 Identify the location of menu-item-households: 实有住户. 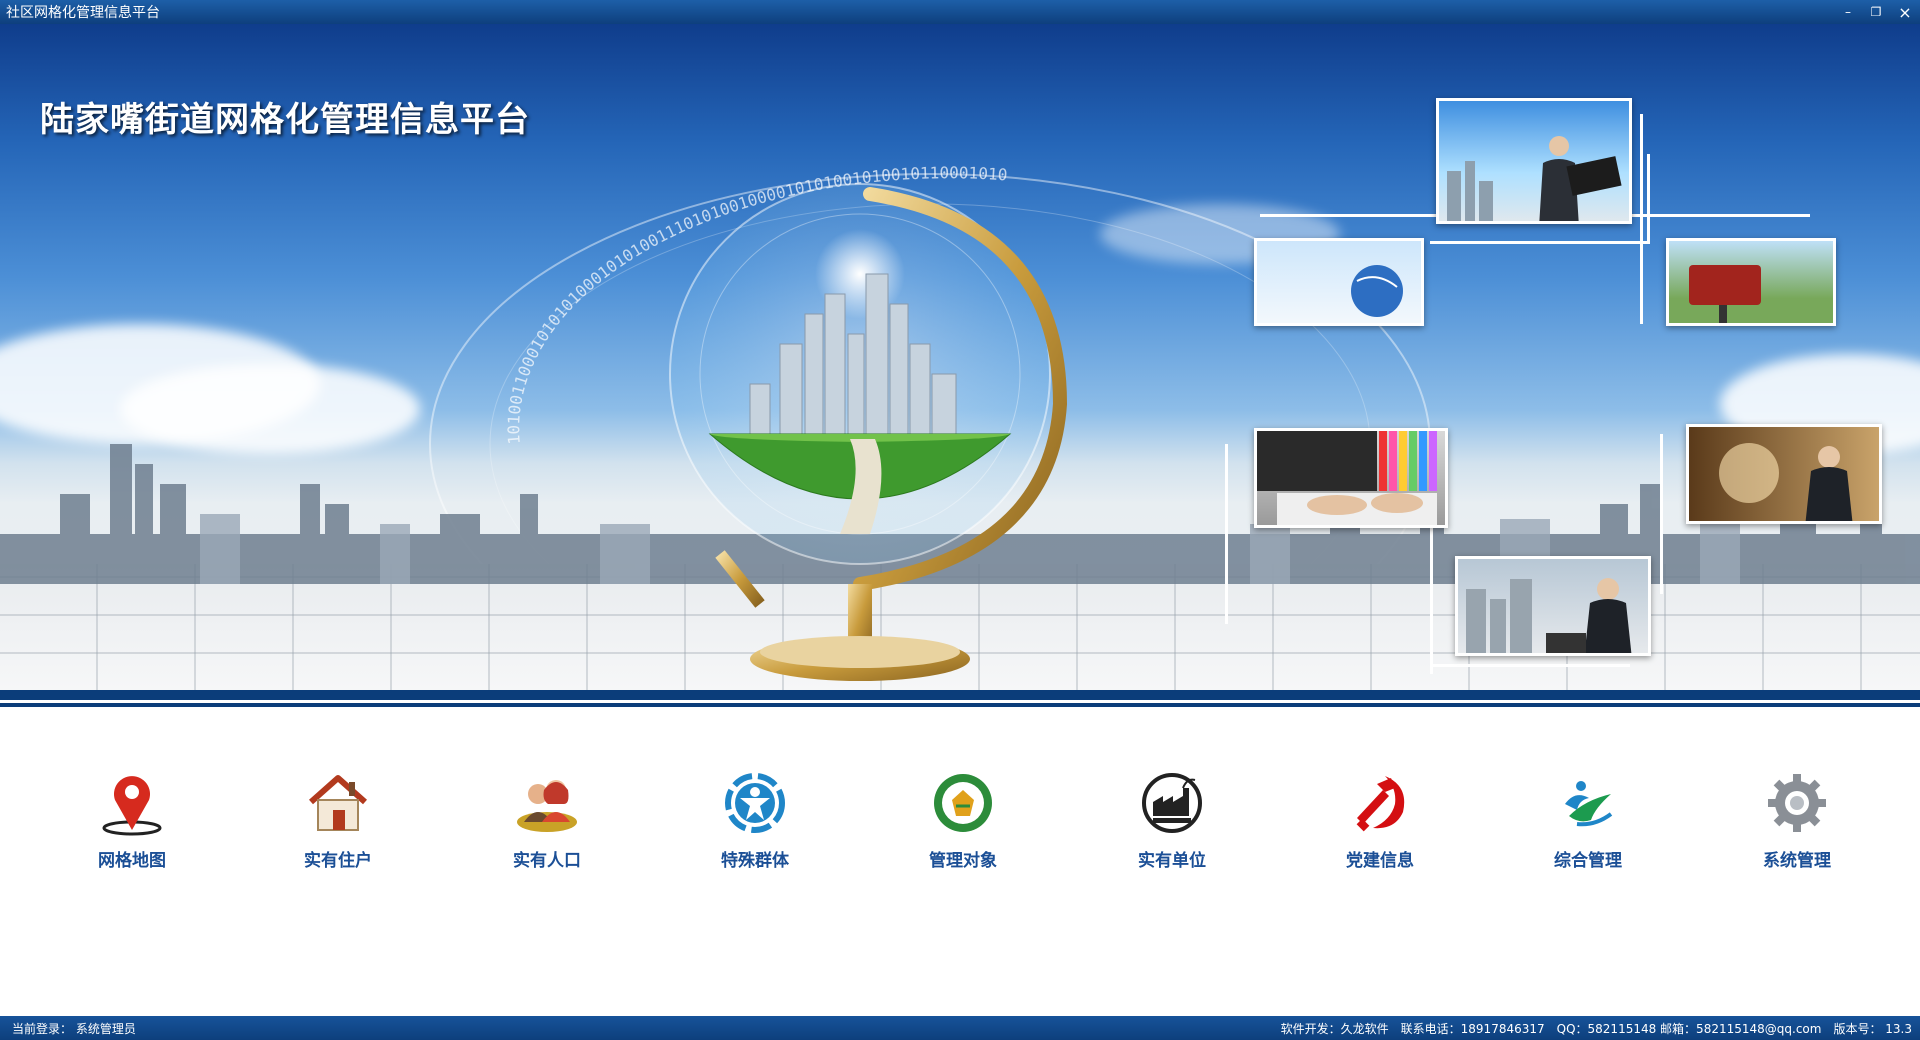
(338, 815).